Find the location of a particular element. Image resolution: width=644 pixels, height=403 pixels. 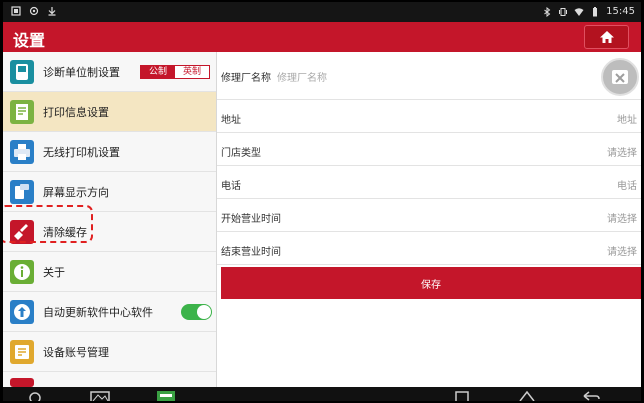

screenshot-icon is located at coordinates (16, 11).